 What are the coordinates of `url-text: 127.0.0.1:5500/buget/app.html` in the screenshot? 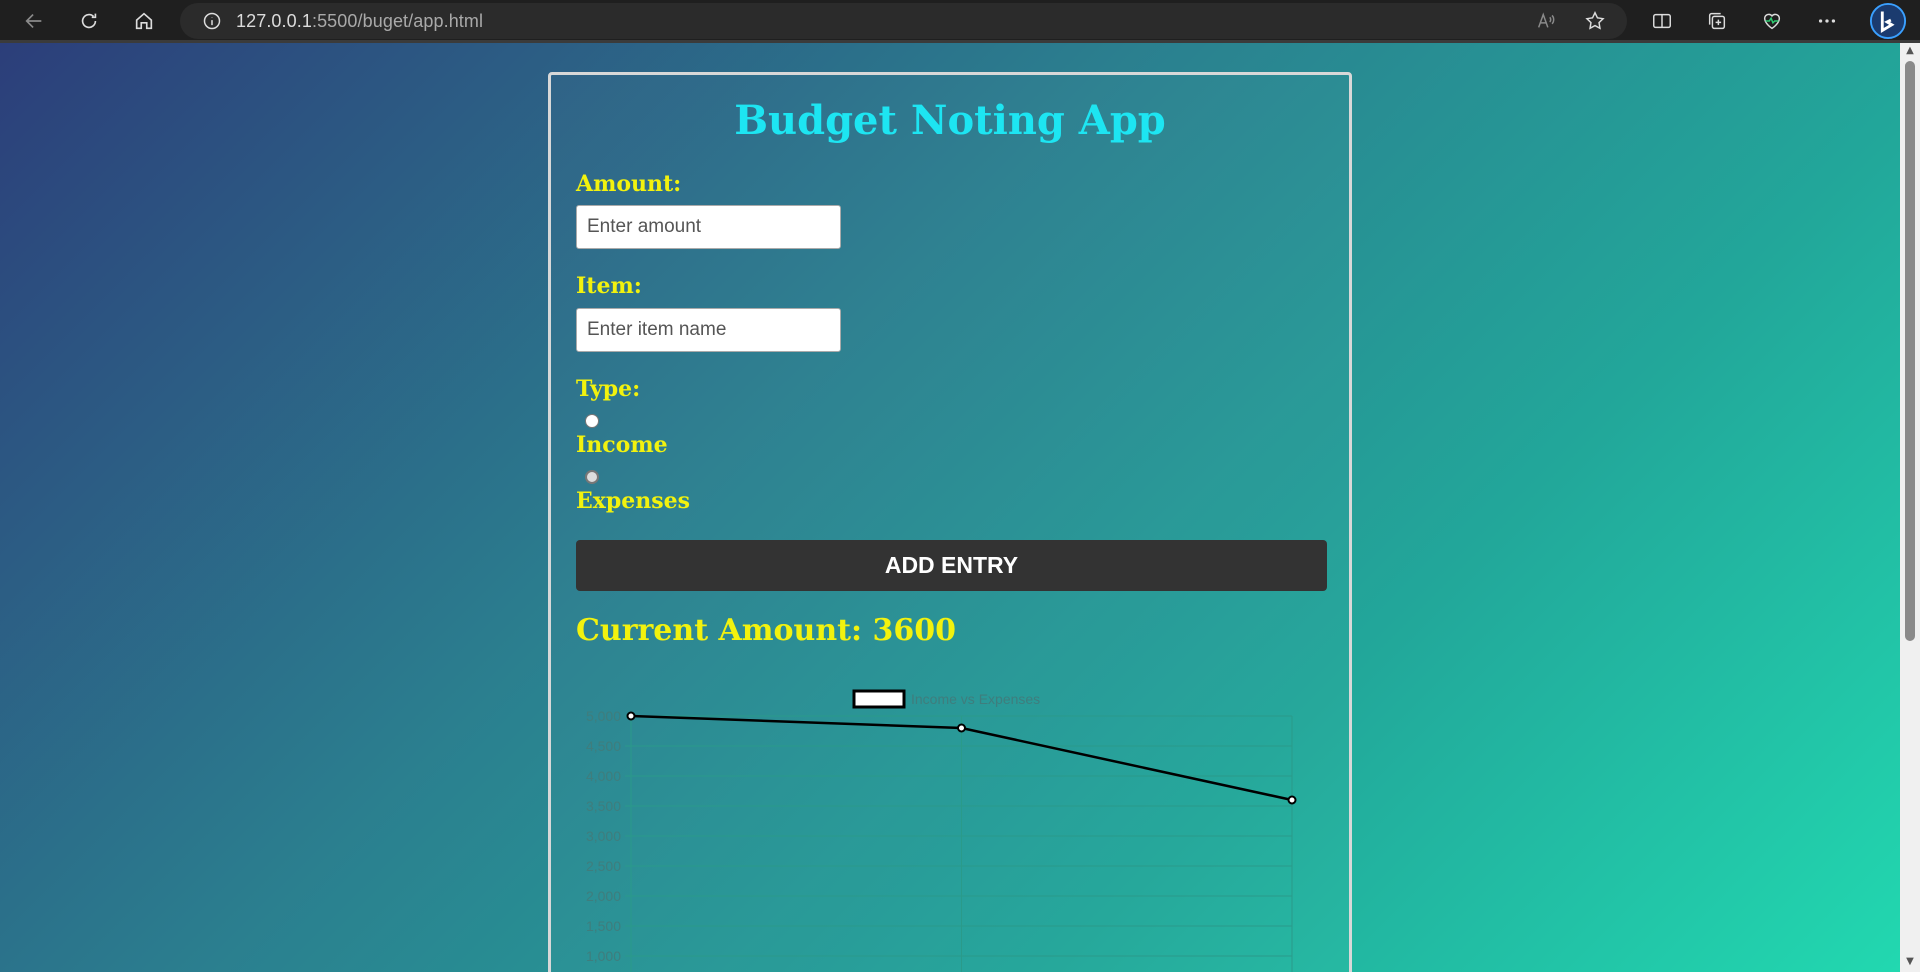 It's located at (359, 21).